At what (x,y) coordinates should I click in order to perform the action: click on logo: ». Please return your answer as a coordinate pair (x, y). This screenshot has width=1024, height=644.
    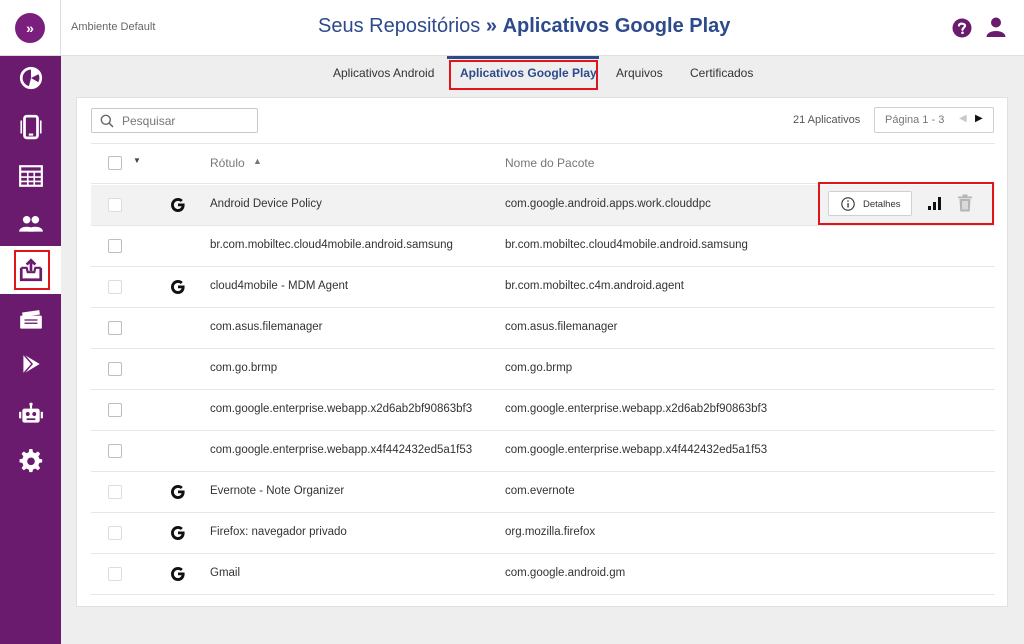
    Looking at the image, I should click on (30, 27).